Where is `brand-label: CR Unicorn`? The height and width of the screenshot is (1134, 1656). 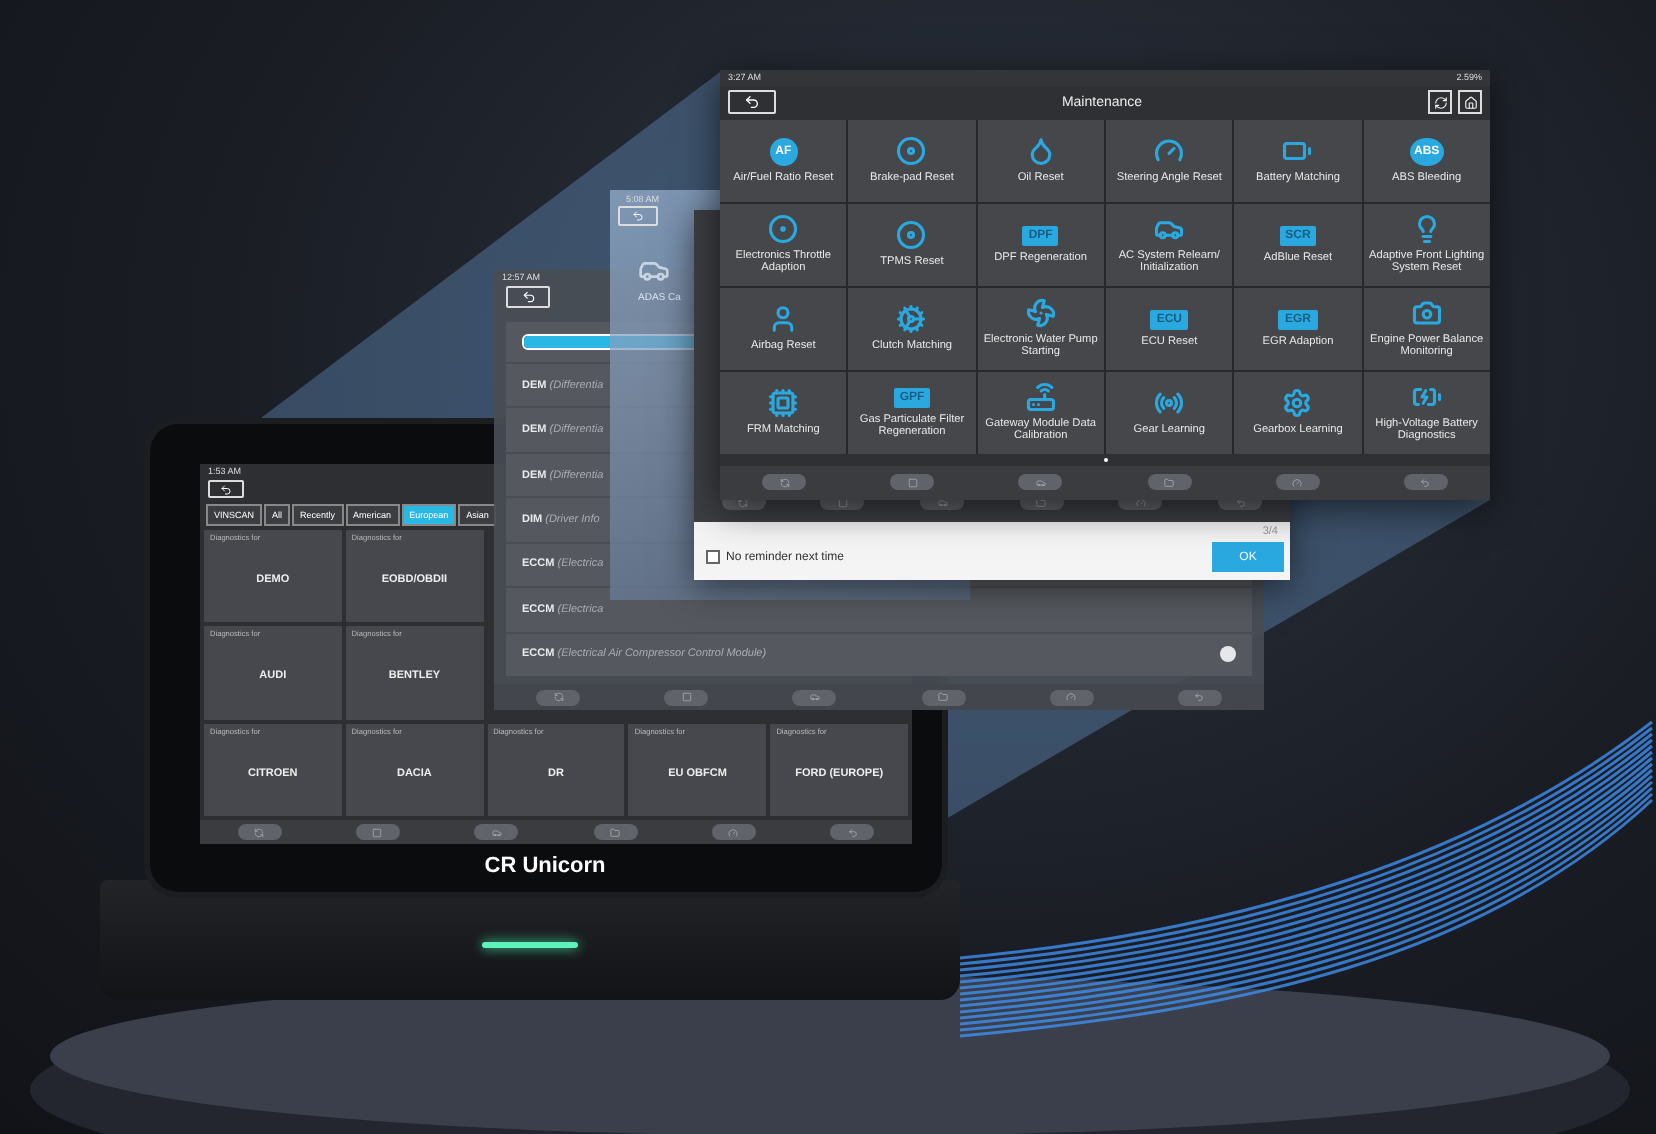
brand-label: CR Unicorn is located at coordinates (545, 866).